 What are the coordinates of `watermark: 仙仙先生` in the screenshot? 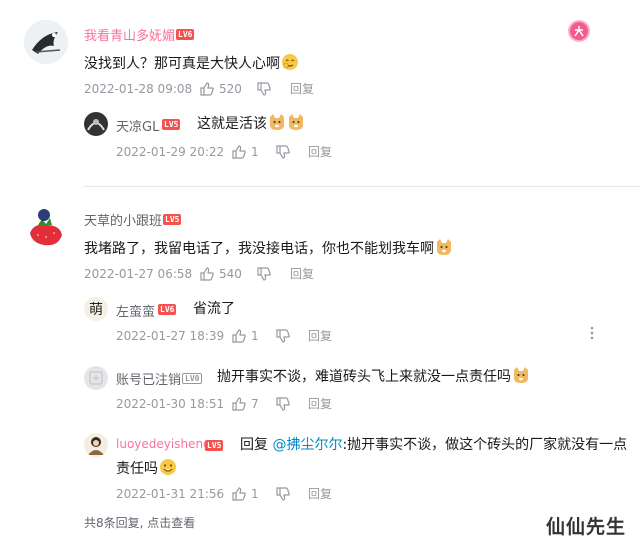 It's located at (586, 527).